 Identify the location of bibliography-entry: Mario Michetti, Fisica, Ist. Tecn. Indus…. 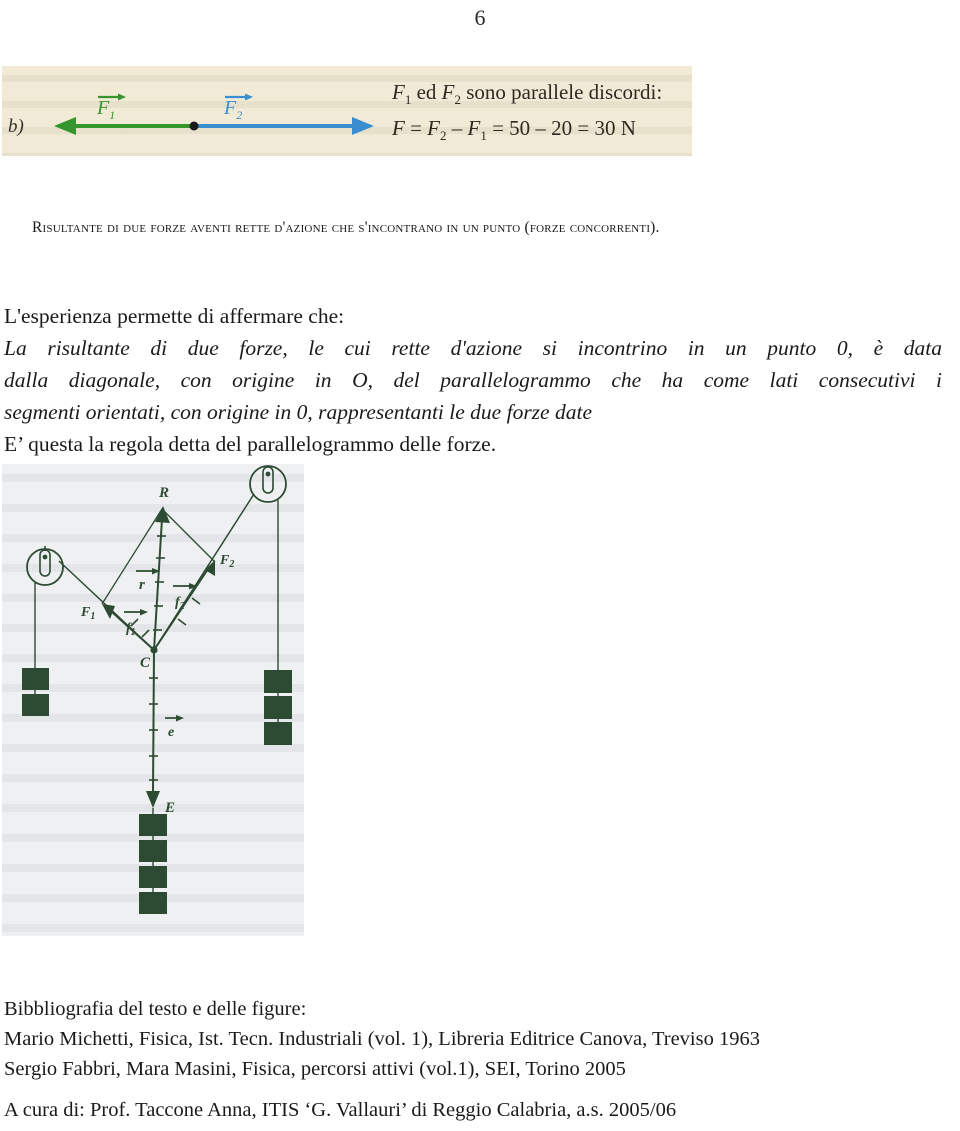
(382, 1039).